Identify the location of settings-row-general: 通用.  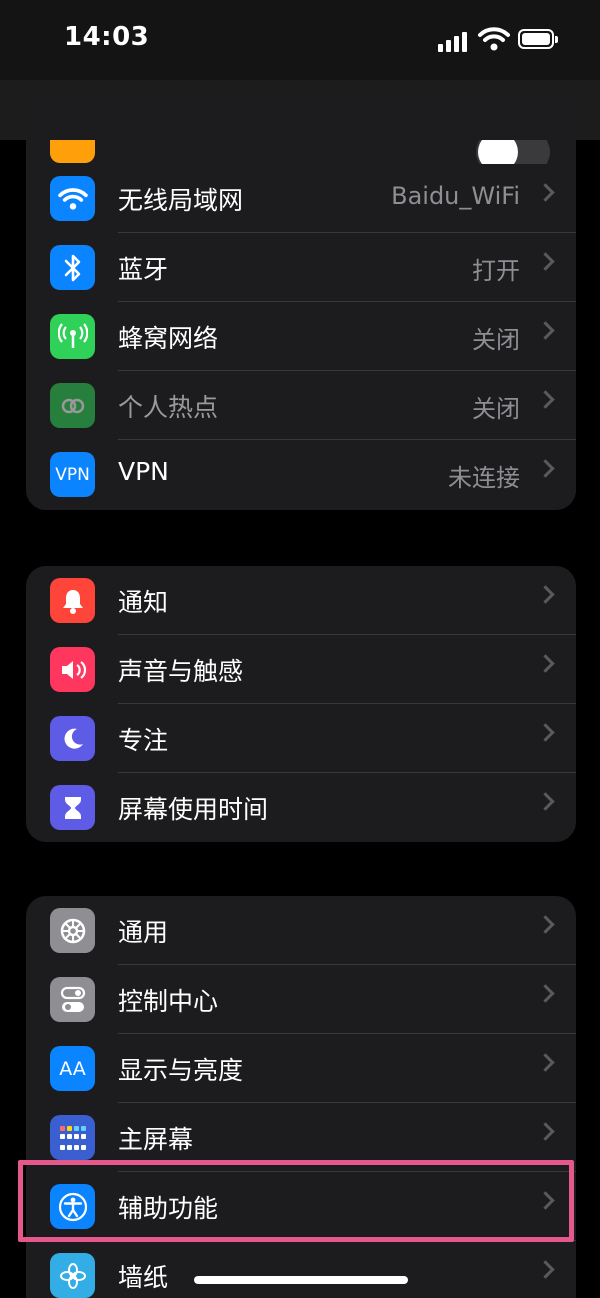
(301, 930).